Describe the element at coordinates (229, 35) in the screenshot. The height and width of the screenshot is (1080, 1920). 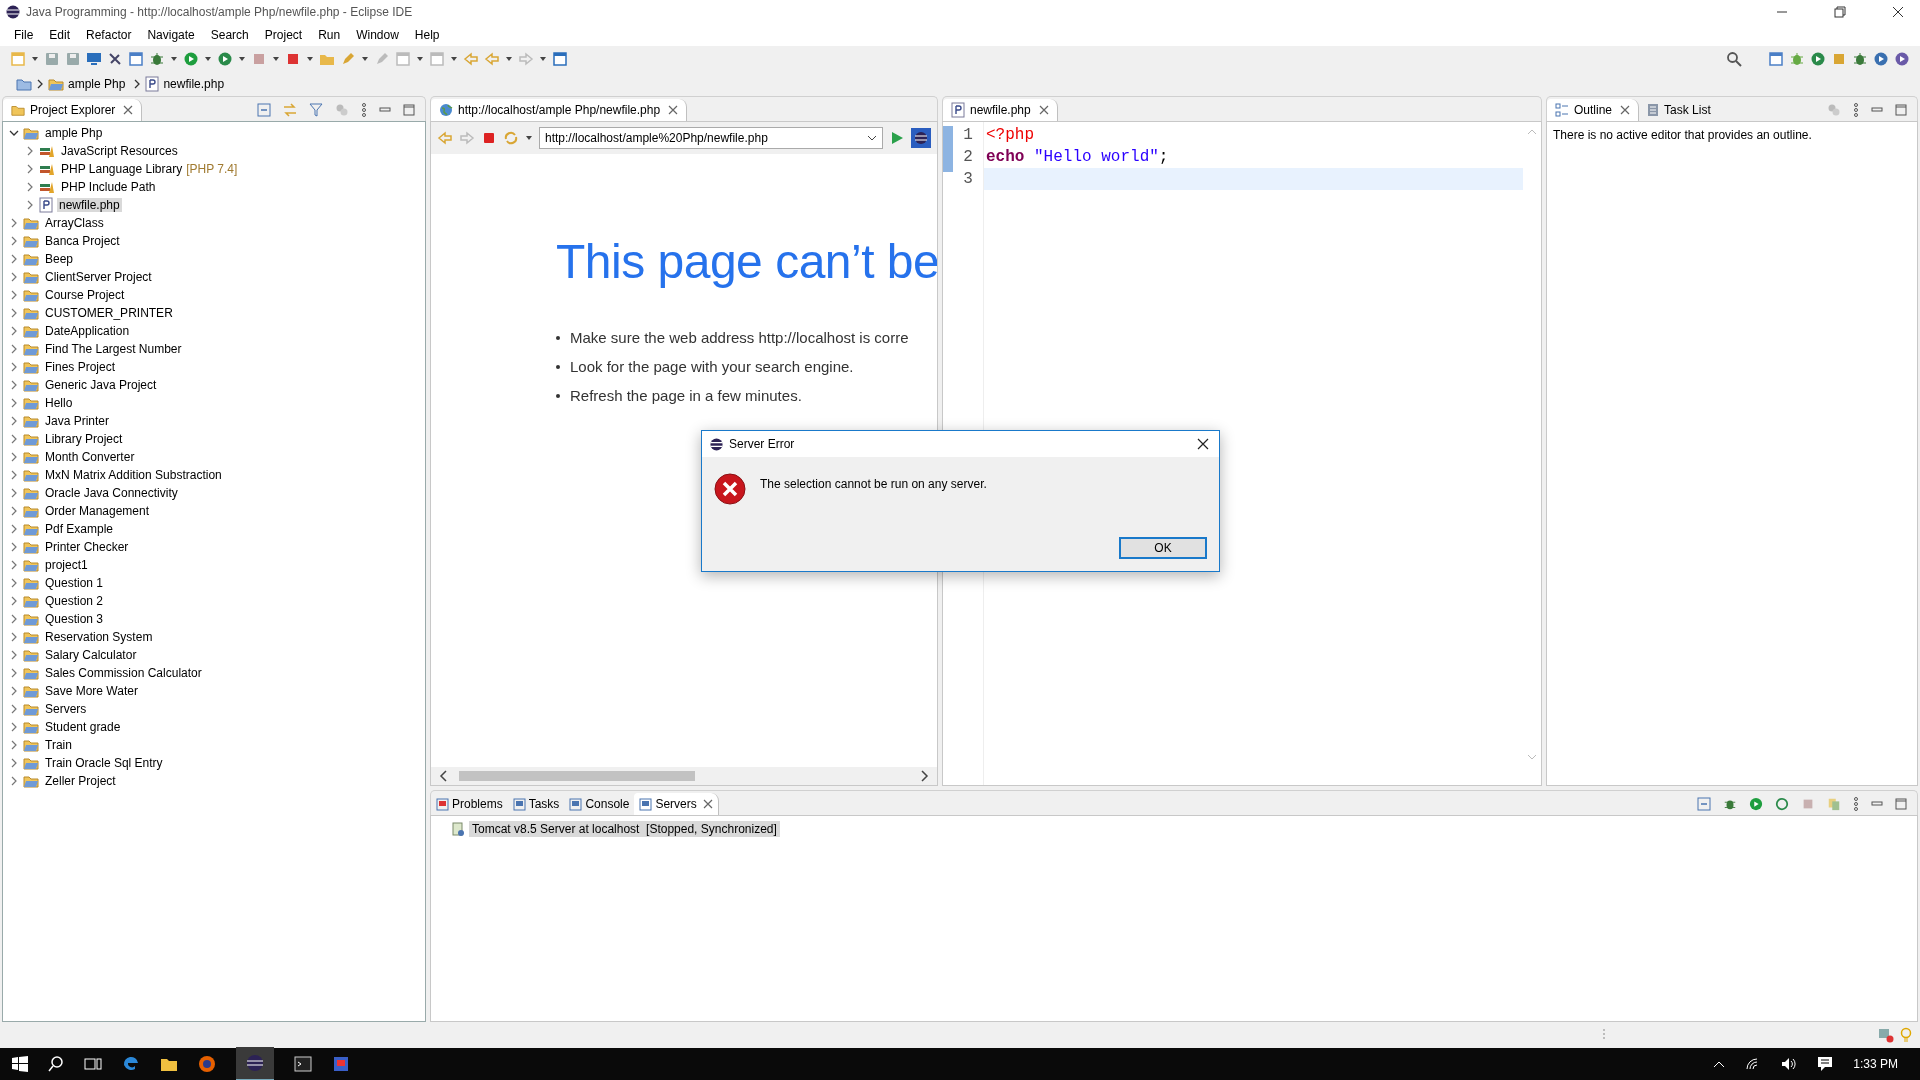
I see `menu-item: Search` at that location.